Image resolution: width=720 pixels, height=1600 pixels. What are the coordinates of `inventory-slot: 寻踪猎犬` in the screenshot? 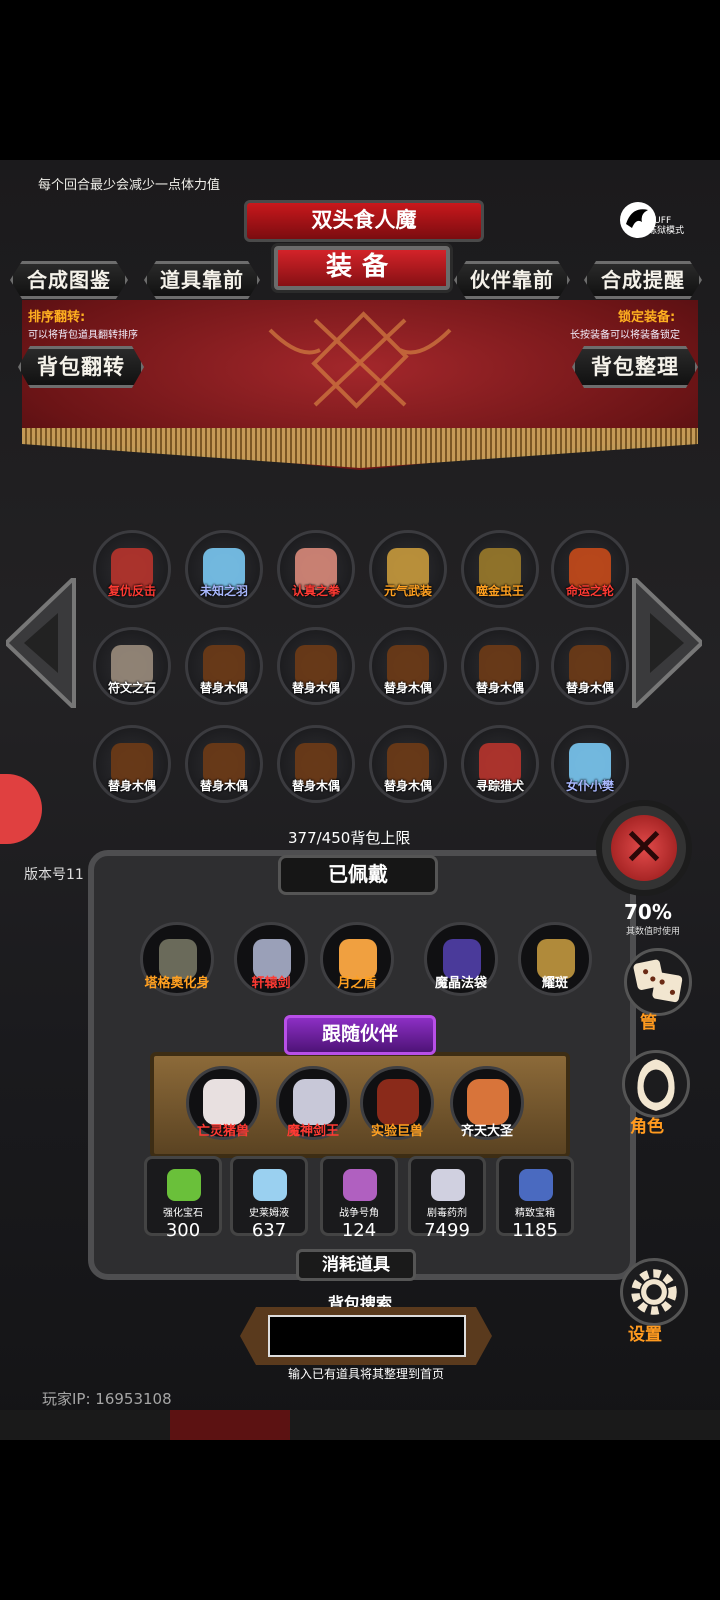 It's located at (500, 771).